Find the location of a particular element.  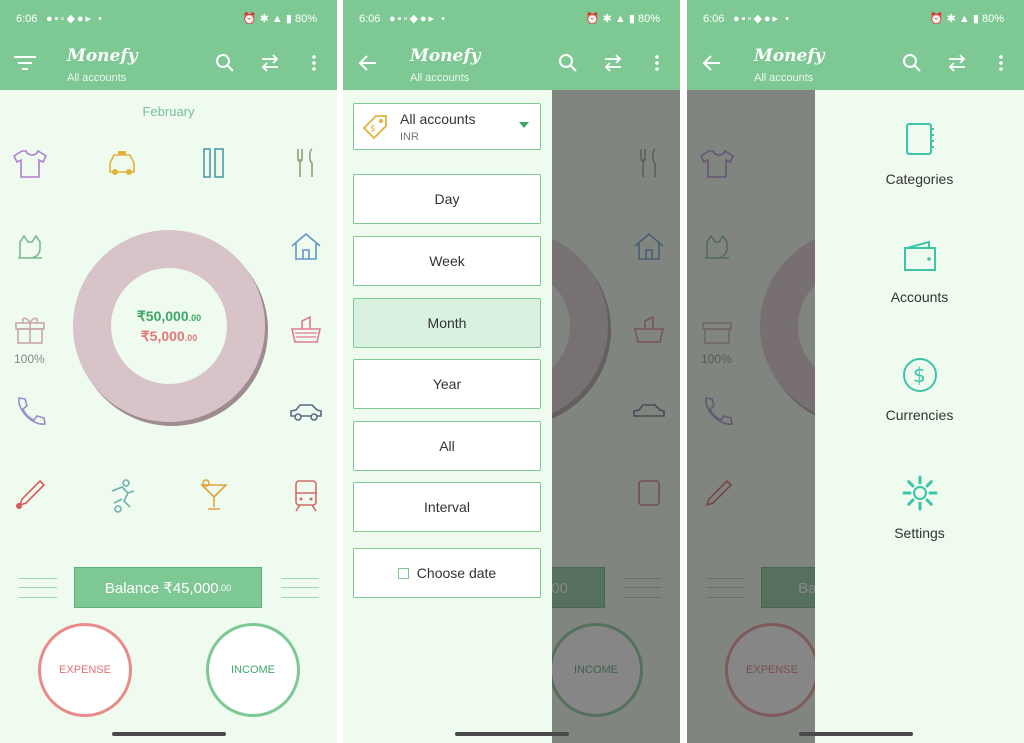

choose-date-button: Choose date is located at coordinates (447, 573).